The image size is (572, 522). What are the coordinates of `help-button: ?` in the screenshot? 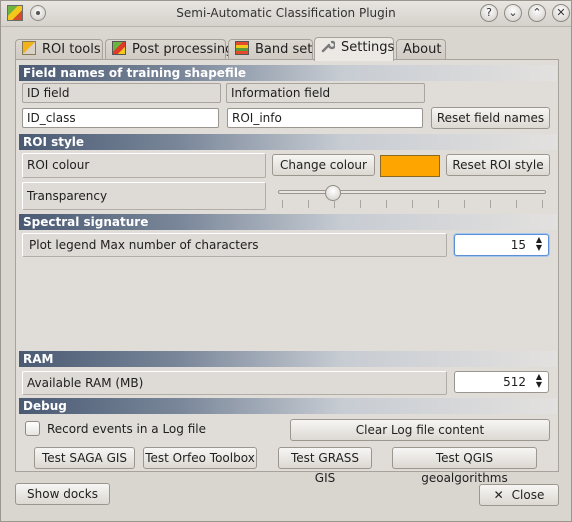 It's located at (489, 13).